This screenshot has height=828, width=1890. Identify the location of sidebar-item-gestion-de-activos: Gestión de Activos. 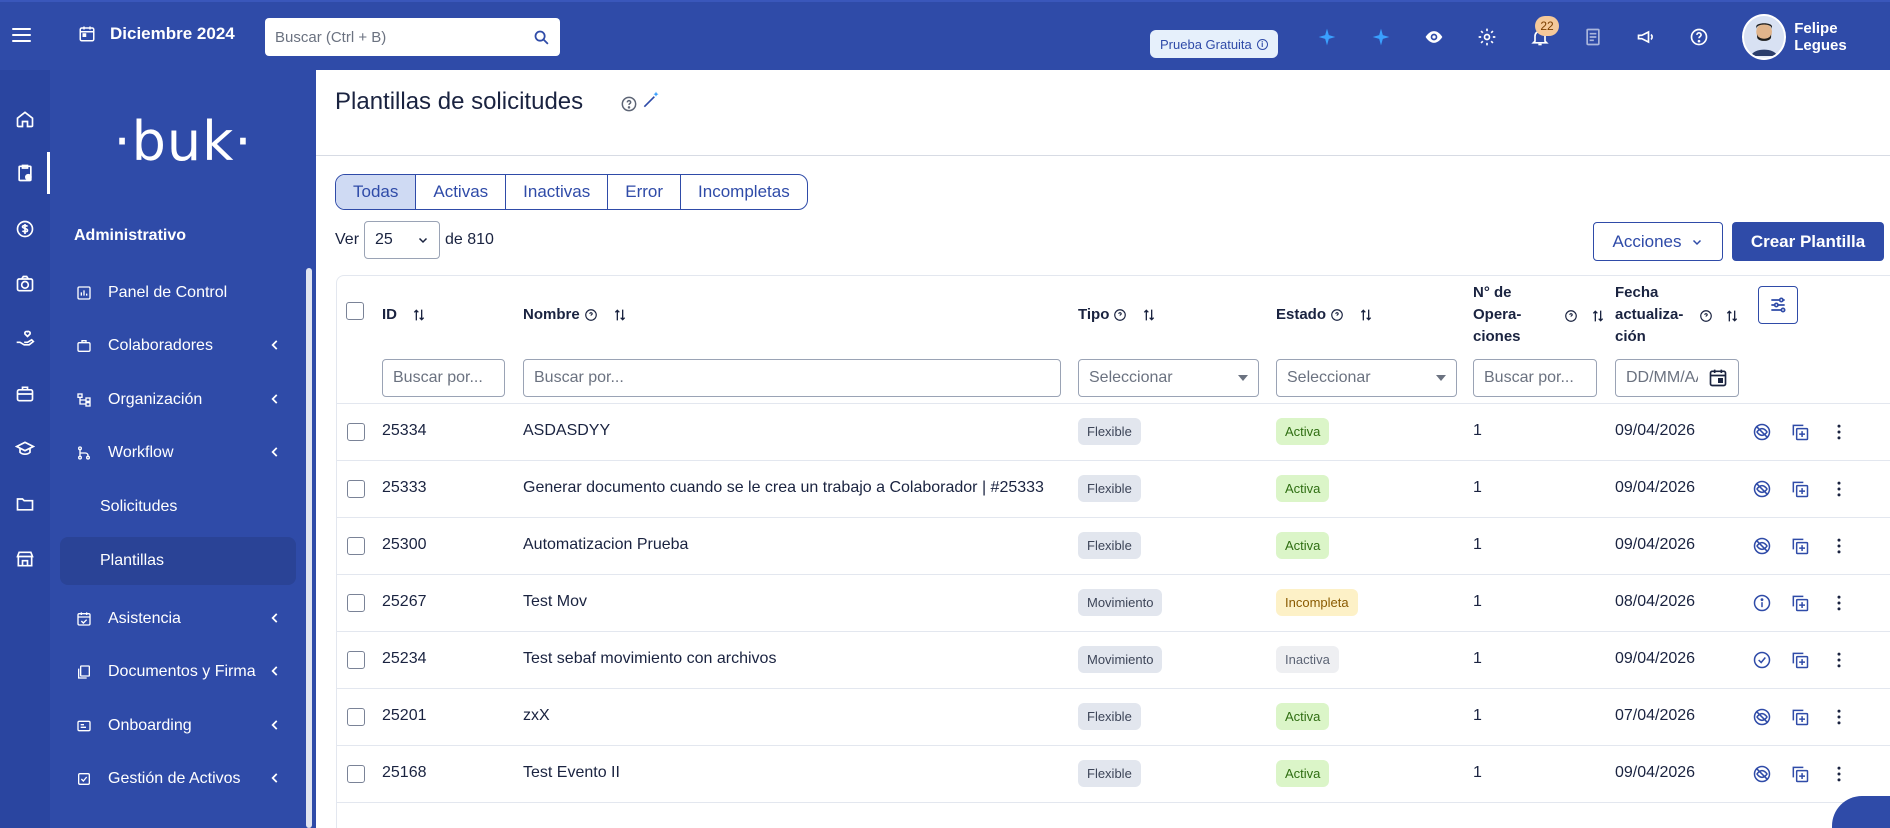
(178, 779).